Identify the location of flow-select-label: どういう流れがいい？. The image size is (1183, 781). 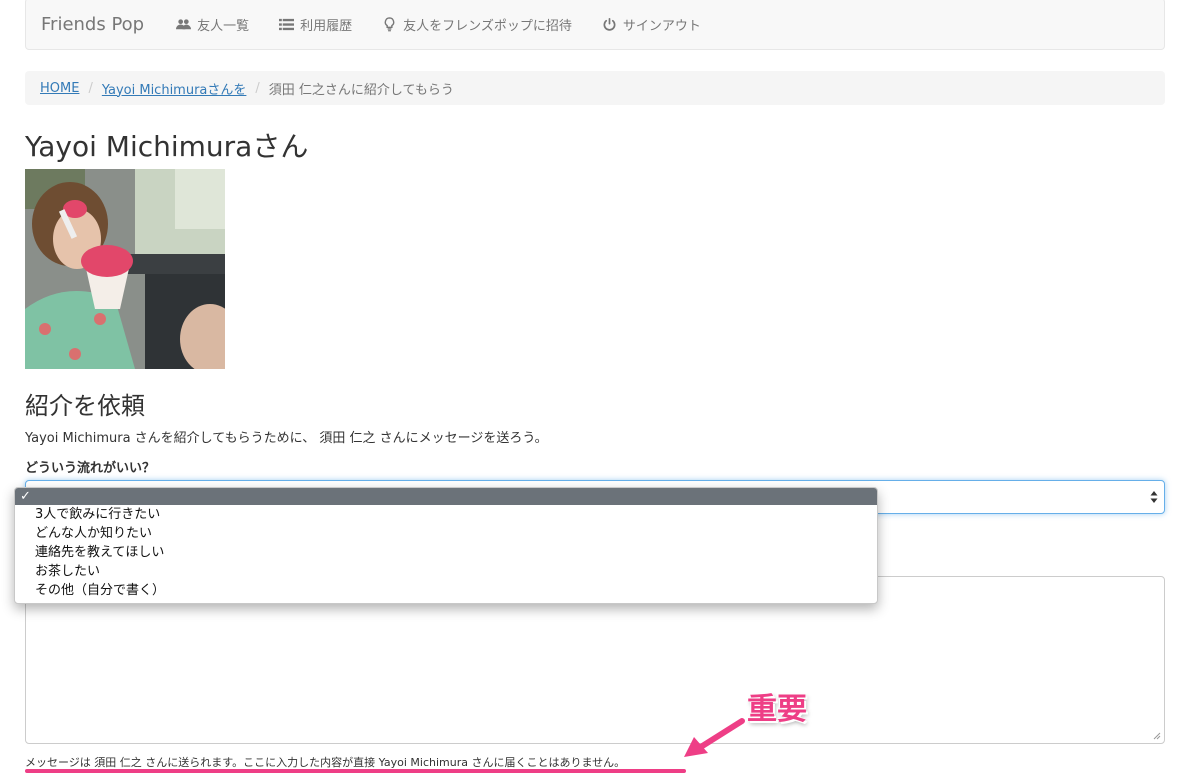
(90, 468).